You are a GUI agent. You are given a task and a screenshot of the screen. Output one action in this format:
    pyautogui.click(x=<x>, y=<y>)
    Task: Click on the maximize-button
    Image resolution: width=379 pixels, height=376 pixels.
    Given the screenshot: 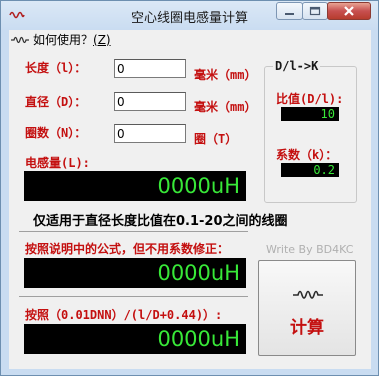 What is the action you would take?
    pyautogui.click(x=315, y=11)
    